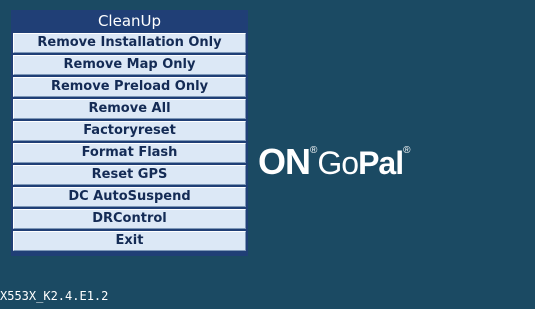 The width and height of the screenshot is (535, 309). I want to click on exit-button: Exit, so click(129, 241).